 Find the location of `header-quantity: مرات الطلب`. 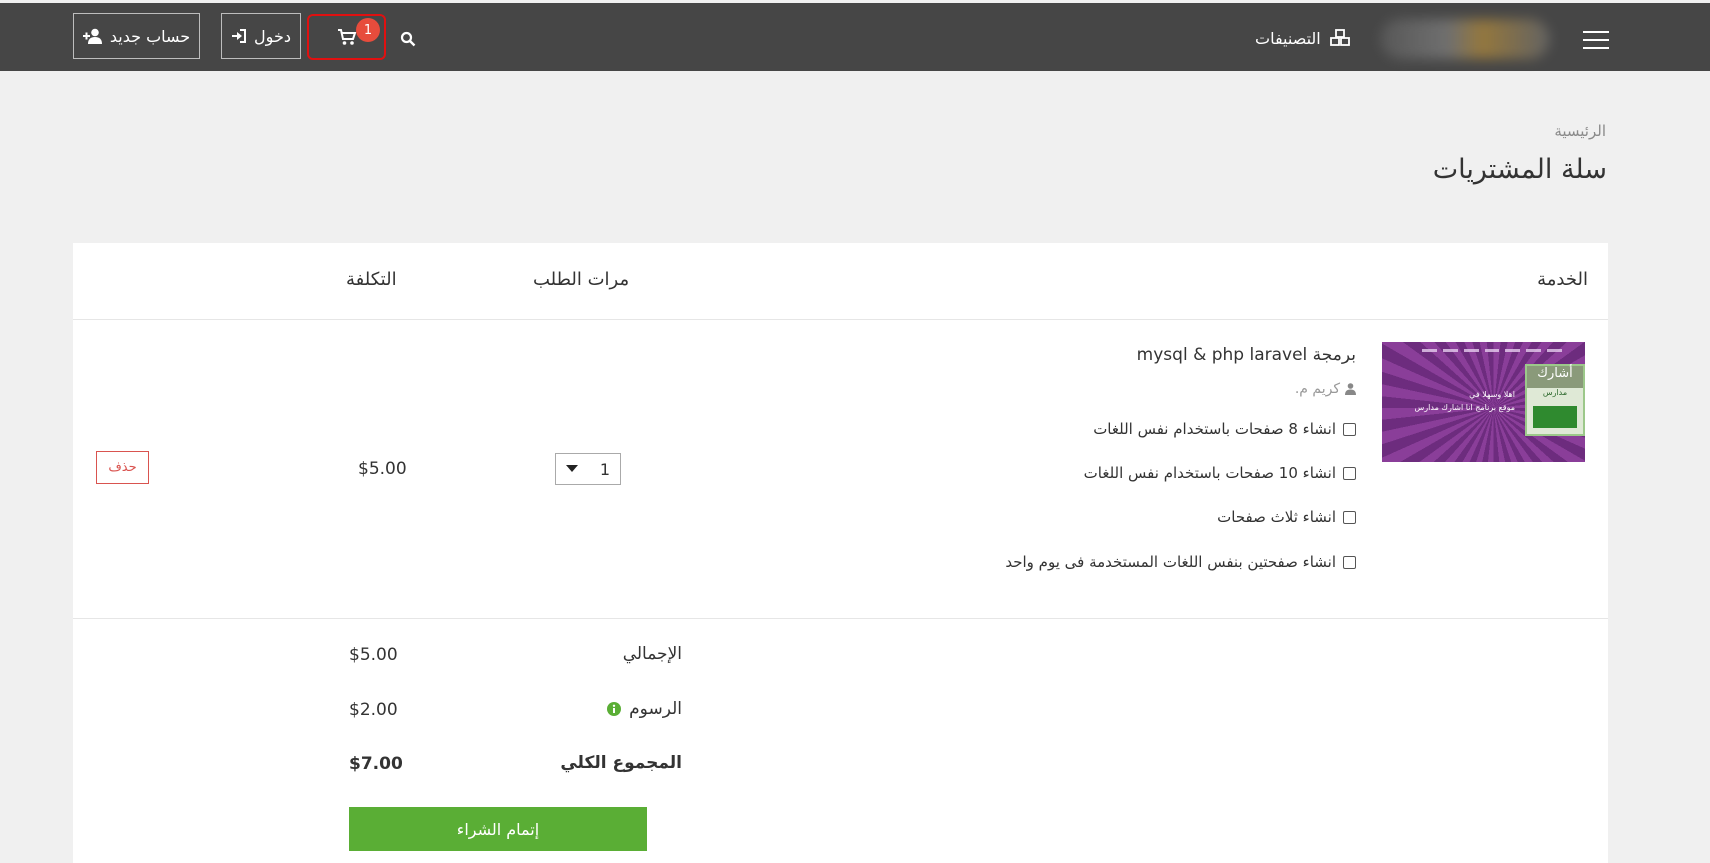

header-quantity: مرات الطلب is located at coordinates (581, 279).